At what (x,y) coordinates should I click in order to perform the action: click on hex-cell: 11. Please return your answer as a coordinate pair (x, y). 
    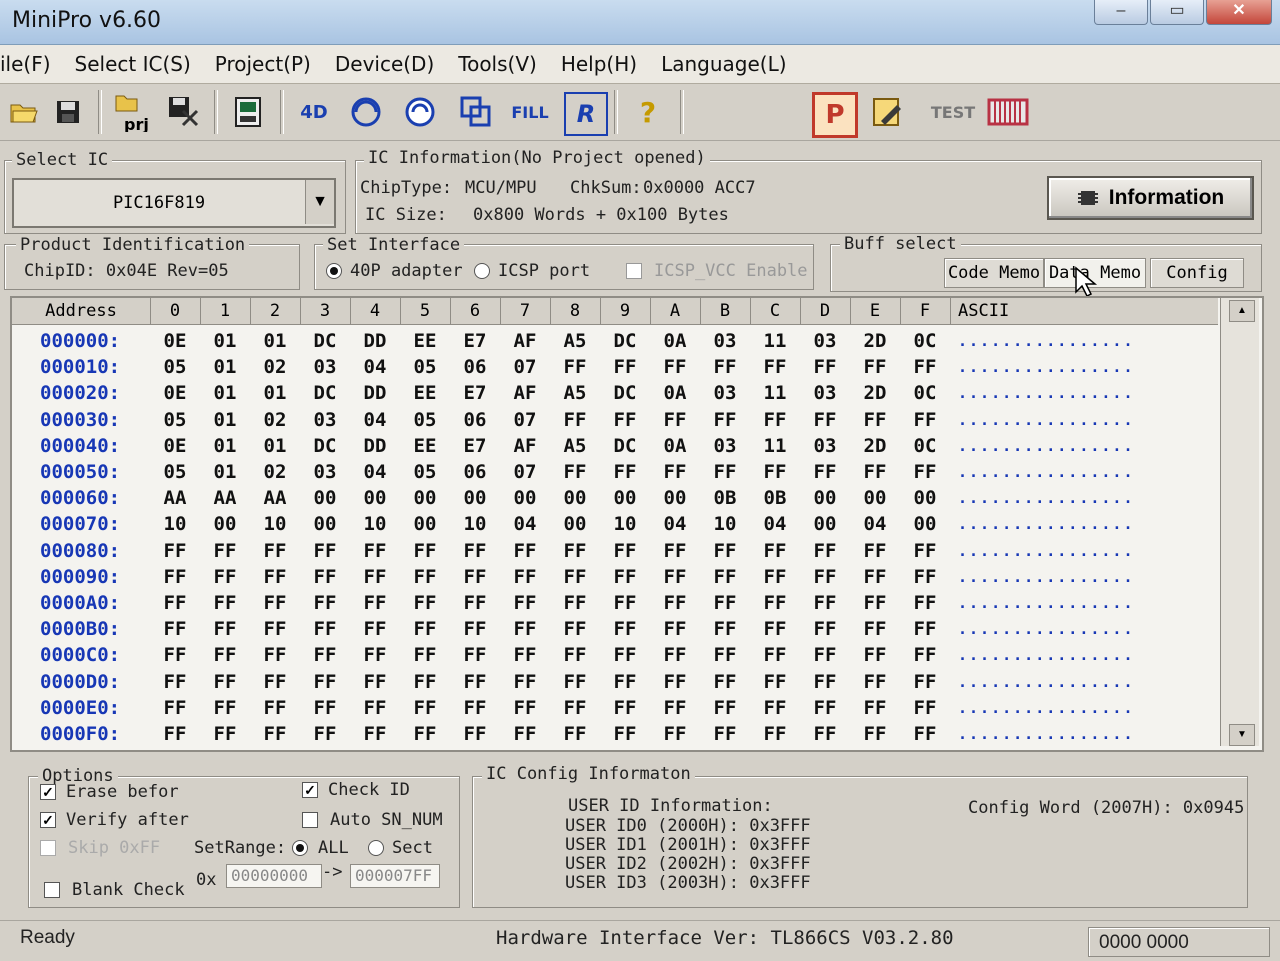
    Looking at the image, I should click on (775, 393).